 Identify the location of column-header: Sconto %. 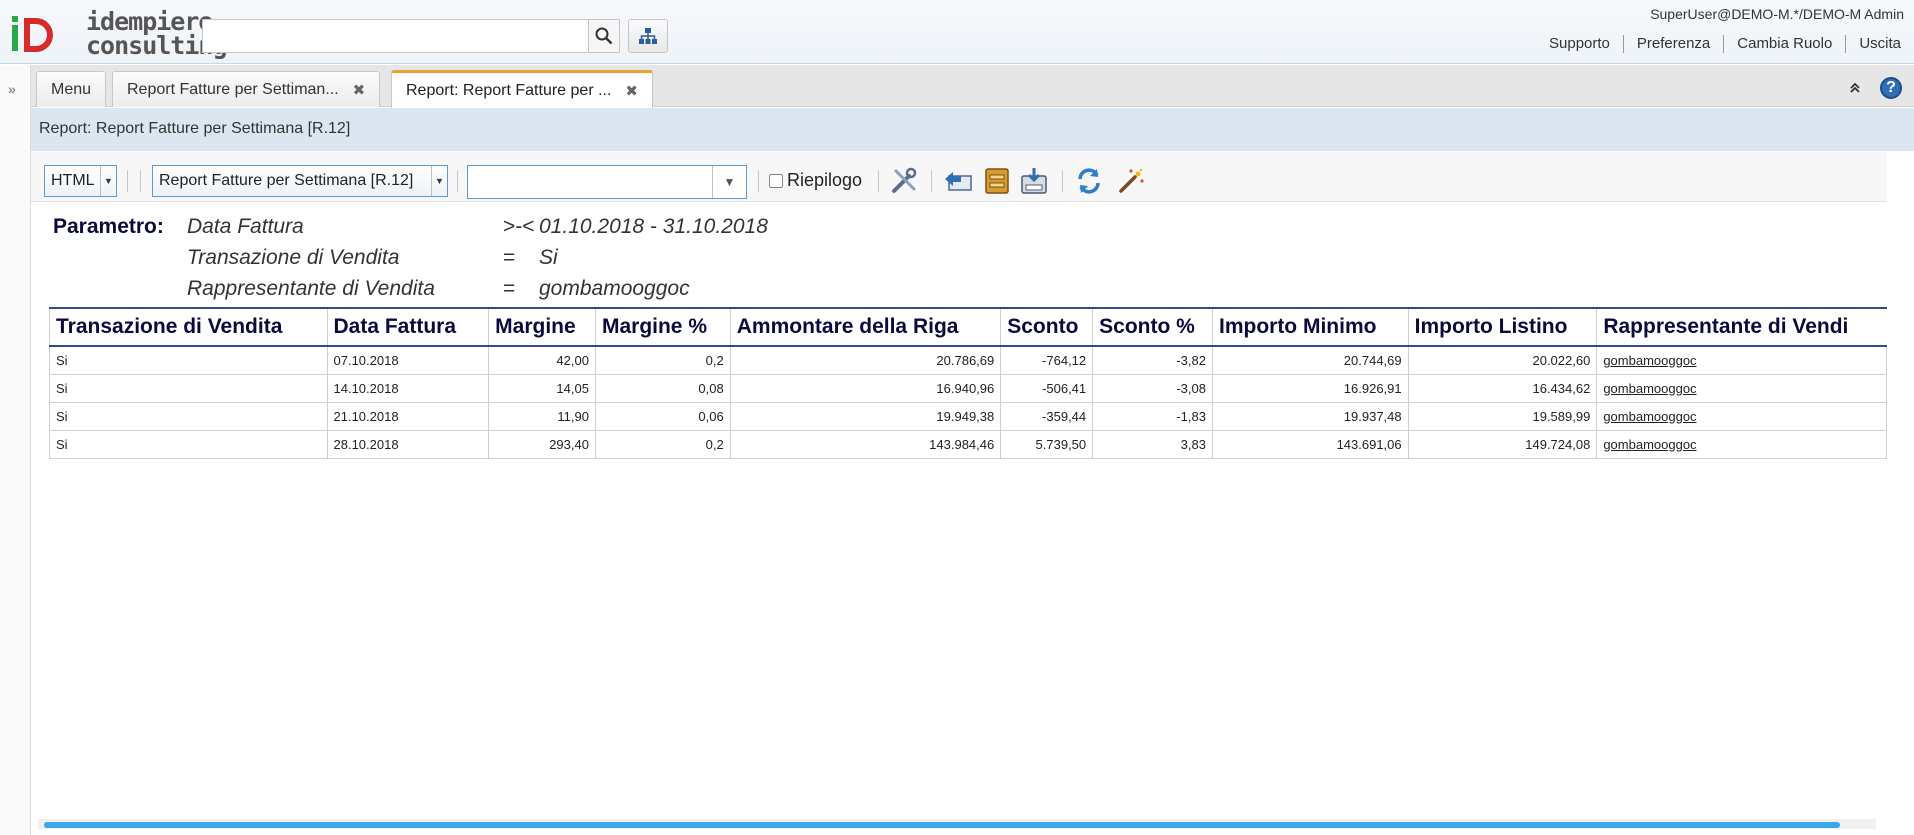
(1152, 327).